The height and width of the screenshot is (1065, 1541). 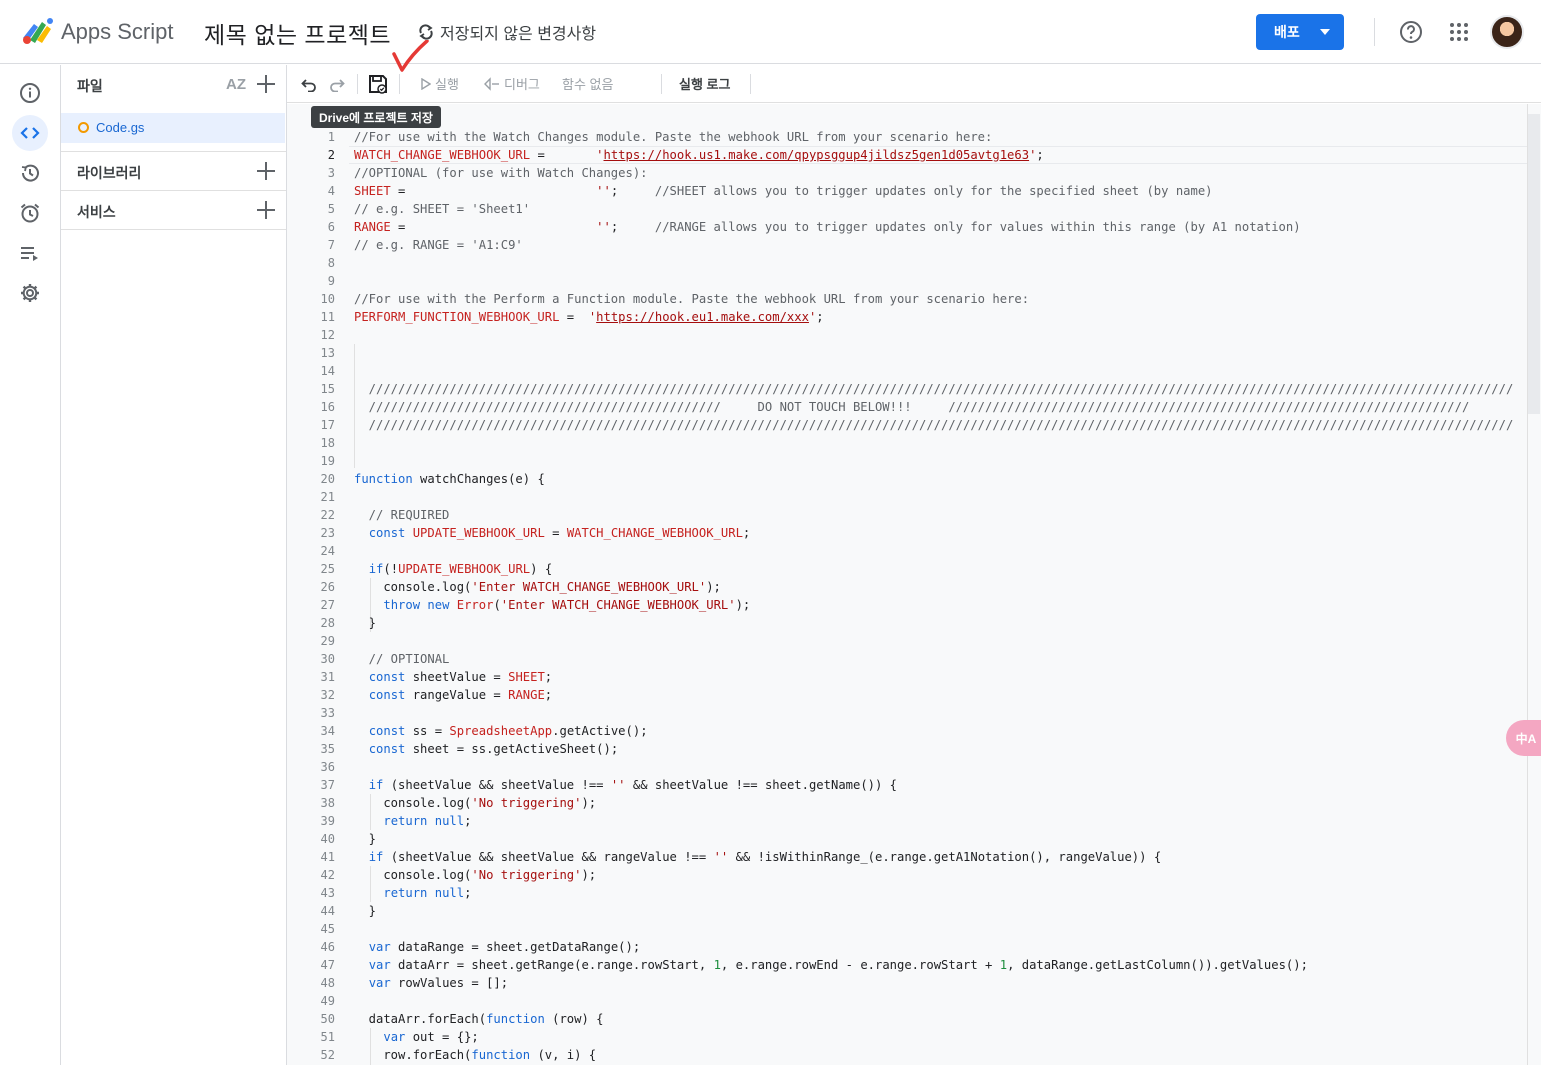 I want to click on rail-editor, so click(x=30, y=133).